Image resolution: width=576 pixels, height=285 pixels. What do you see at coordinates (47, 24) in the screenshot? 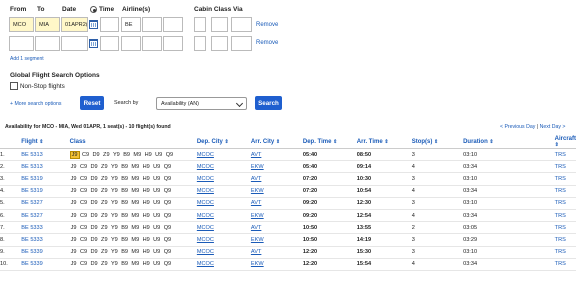
I see `to-input: MIA` at bounding box center [47, 24].